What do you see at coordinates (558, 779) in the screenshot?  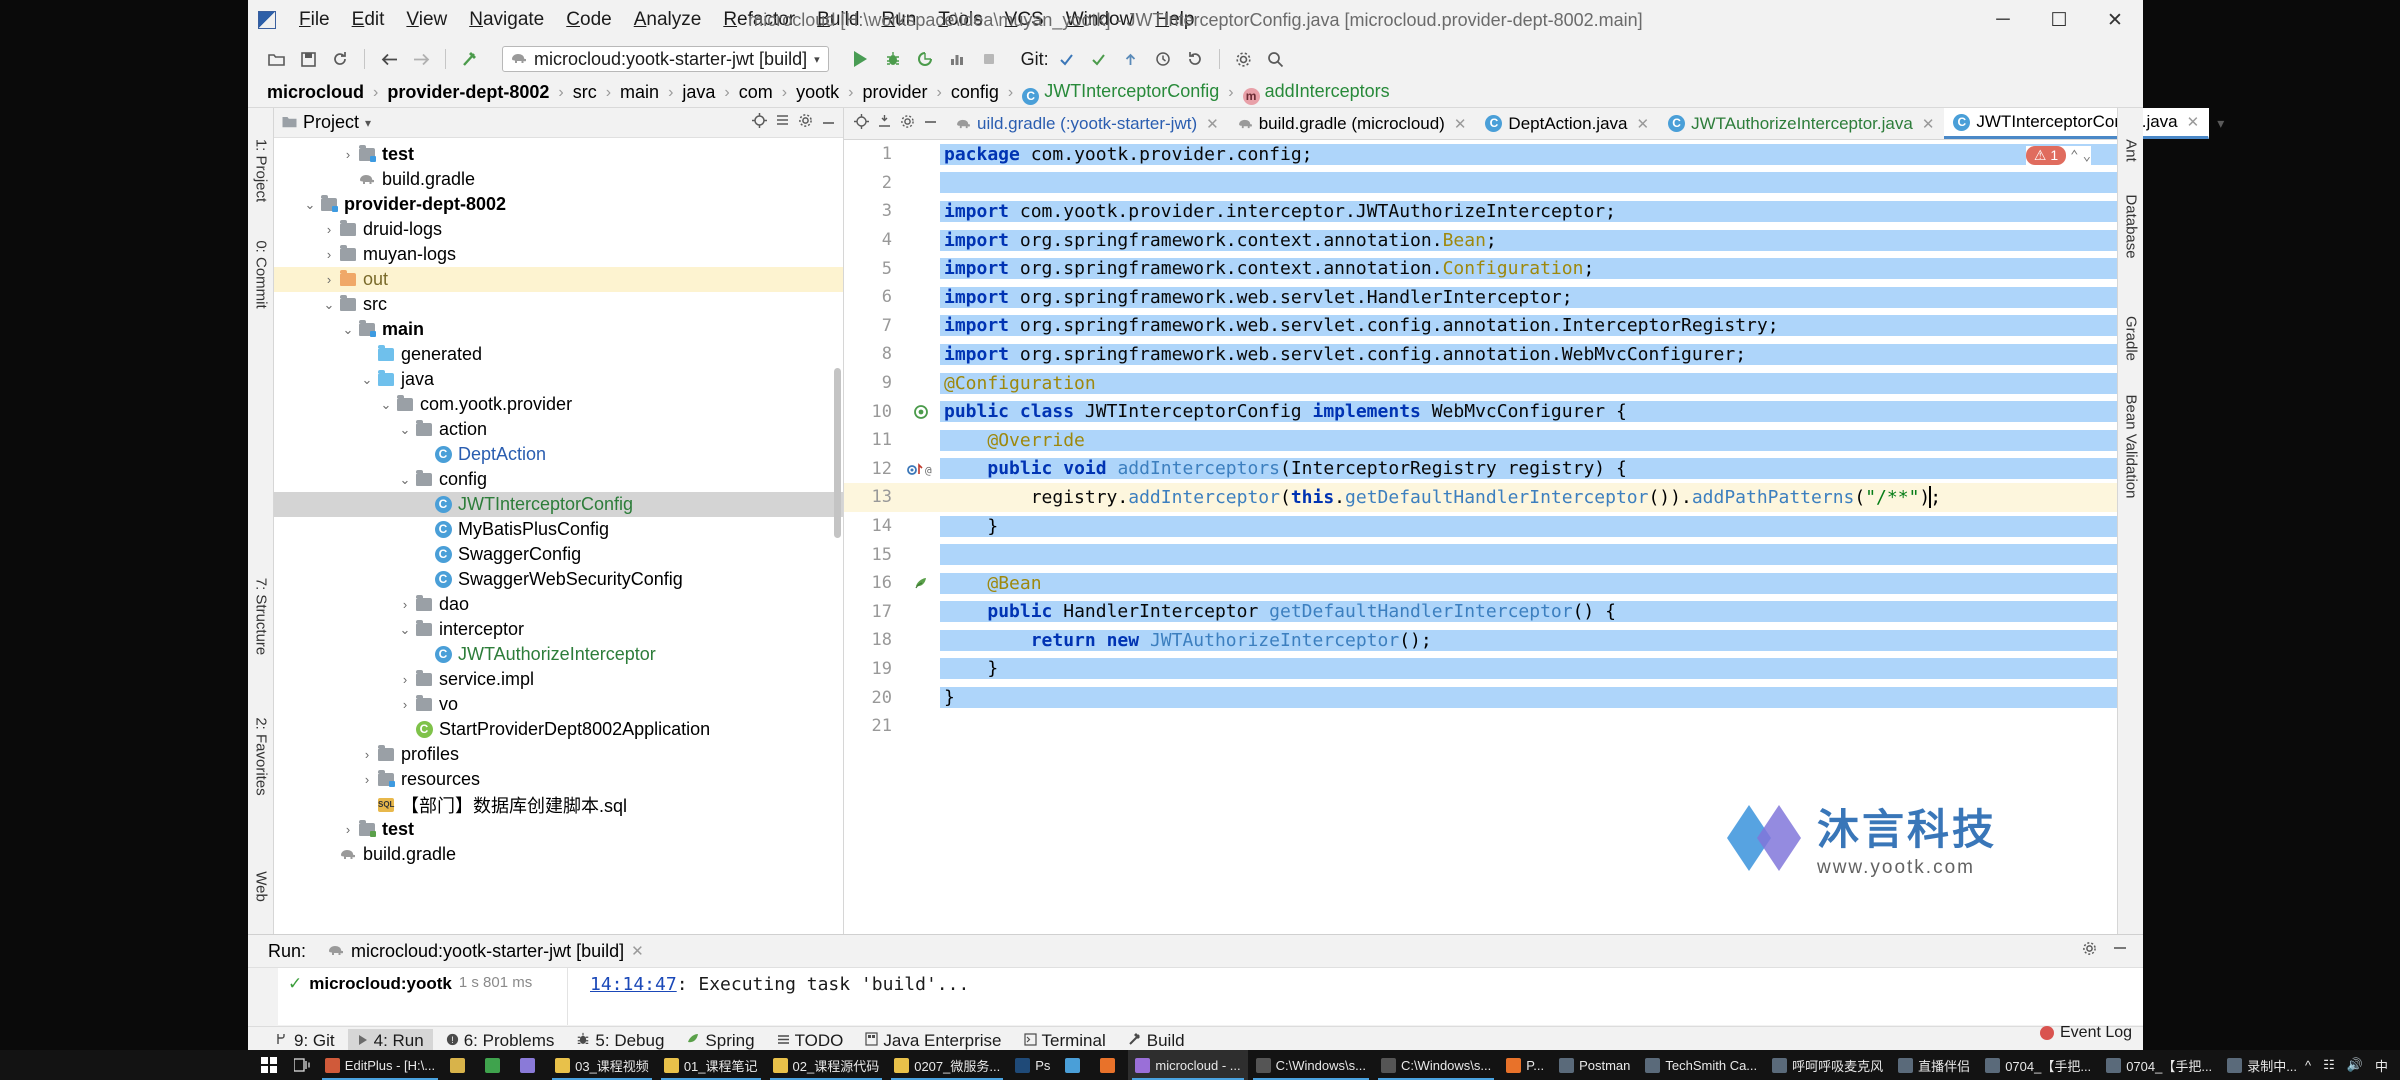 I see `tree-node-resources: › resources` at bounding box center [558, 779].